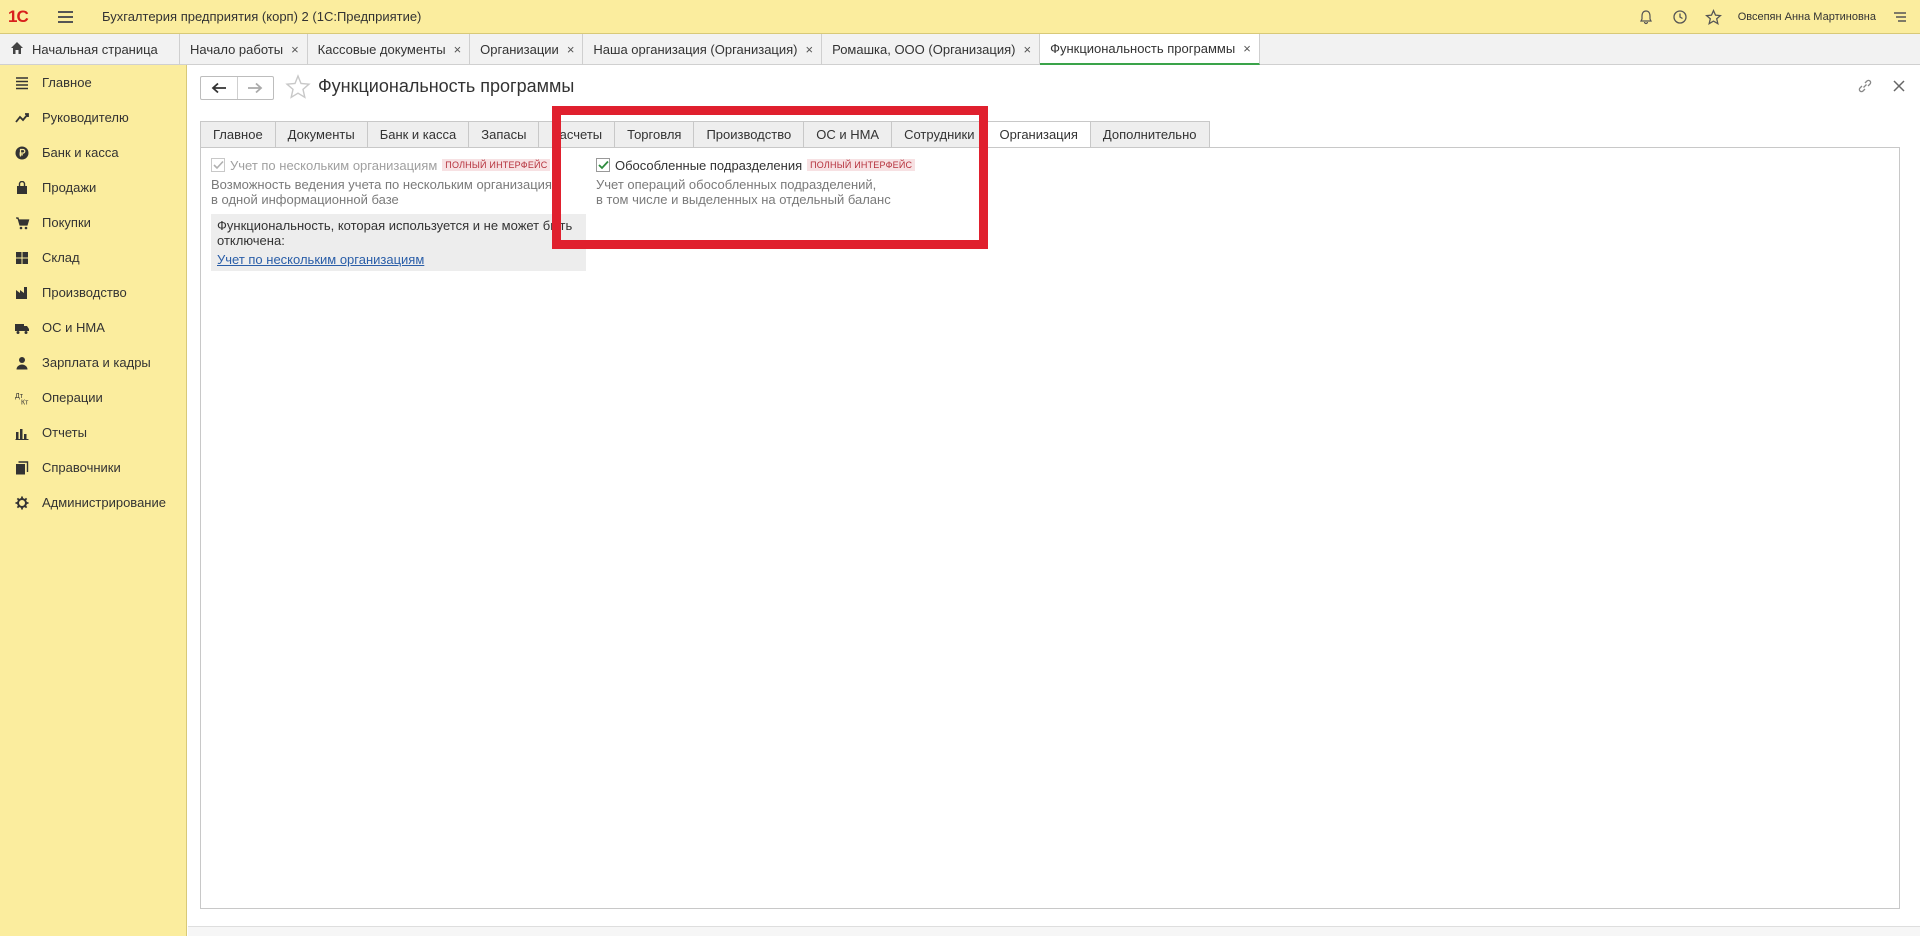 Image resolution: width=1920 pixels, height=936 pixels. What do you see at coordinates (939, 134) in the screenshot?
I see `tab-employees: Сотрудники` at bounding box center [939, 134].